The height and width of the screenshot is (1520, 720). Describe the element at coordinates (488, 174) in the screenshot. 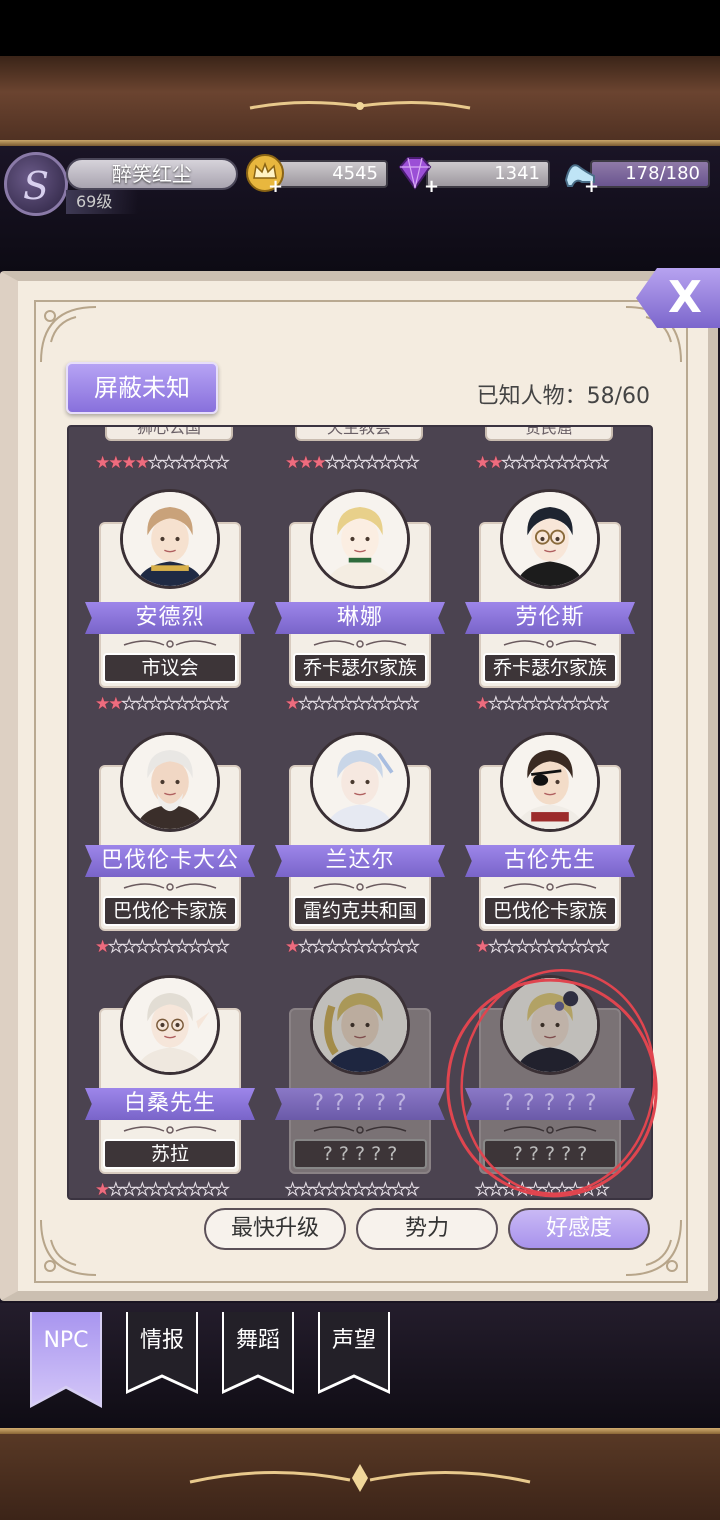

I see `gem-value: 1341` at that location.